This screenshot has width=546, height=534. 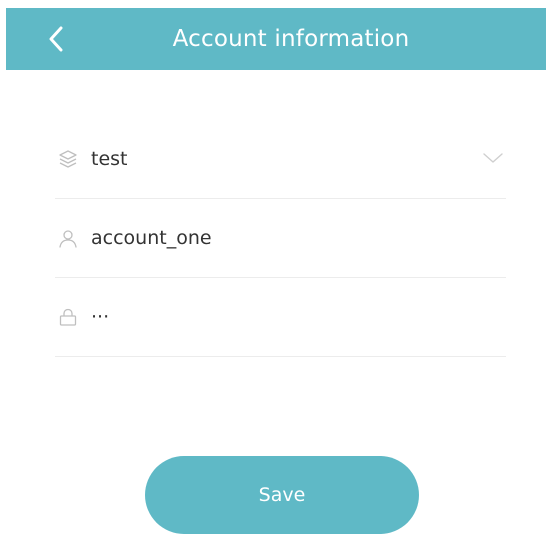 What do you see at coordinates (282, 495) in the screenshot?
I see `save-button: Save` at bounding box center [282, 495].